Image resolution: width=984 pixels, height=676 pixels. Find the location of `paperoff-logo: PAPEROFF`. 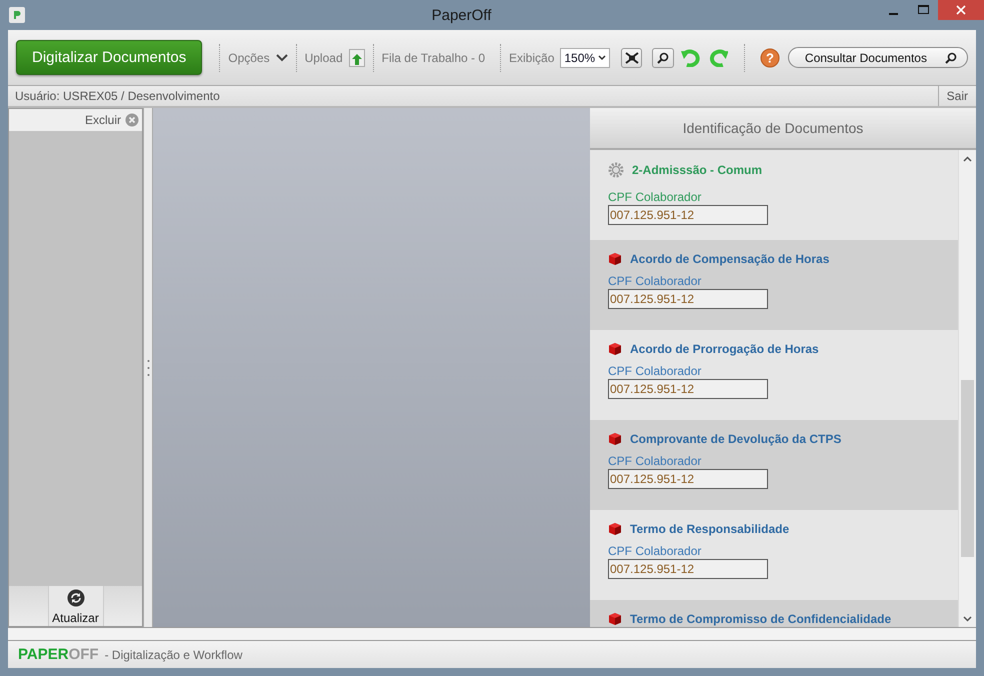

paperoff-logo: PAPEROFF is located at coordinates (58, 654).